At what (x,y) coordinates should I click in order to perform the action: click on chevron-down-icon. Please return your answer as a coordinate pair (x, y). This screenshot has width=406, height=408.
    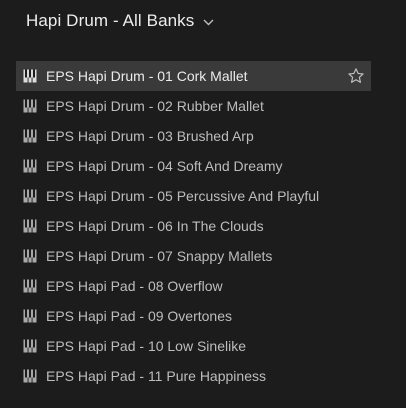
    Looking at the image, I should click on (208, 22).